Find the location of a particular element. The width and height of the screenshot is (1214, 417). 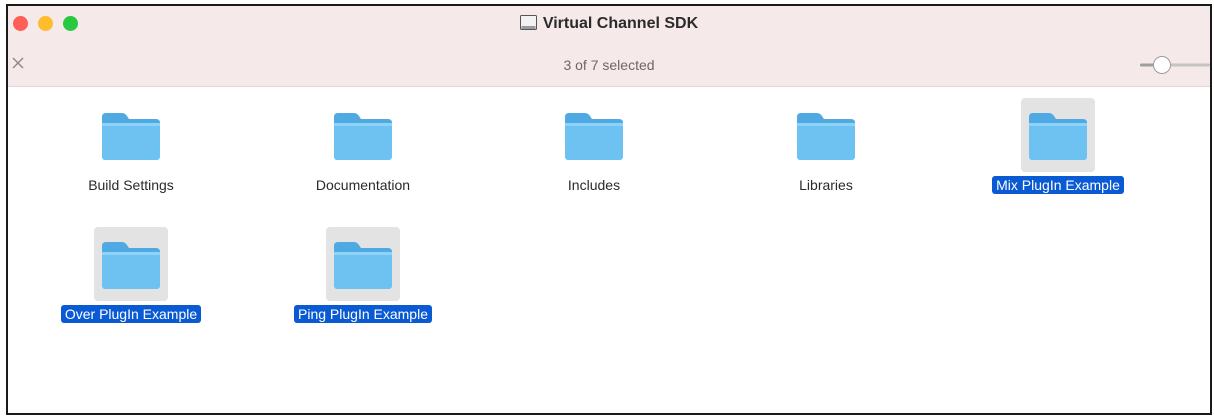

window-title-text: Virtual Channel SDK is located at coordinates (620, 23).